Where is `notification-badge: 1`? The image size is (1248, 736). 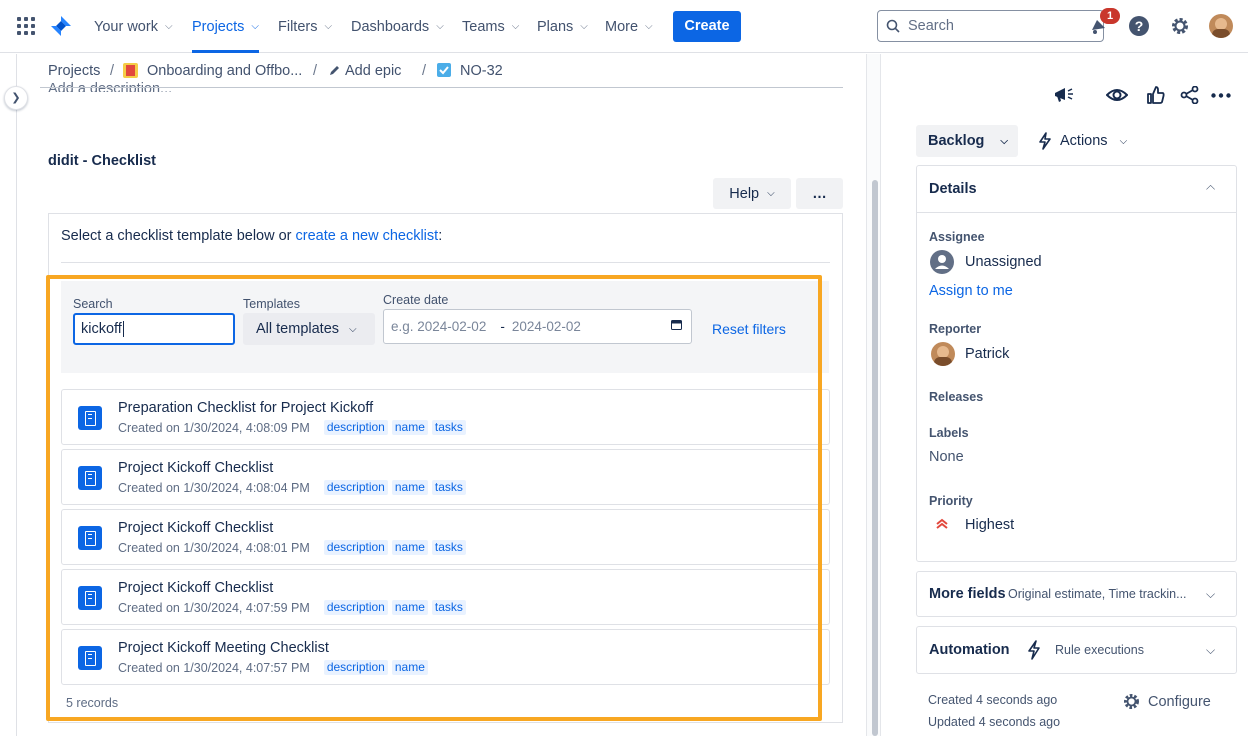 notification-badge: 1 is located at coordinates (1110, 16).